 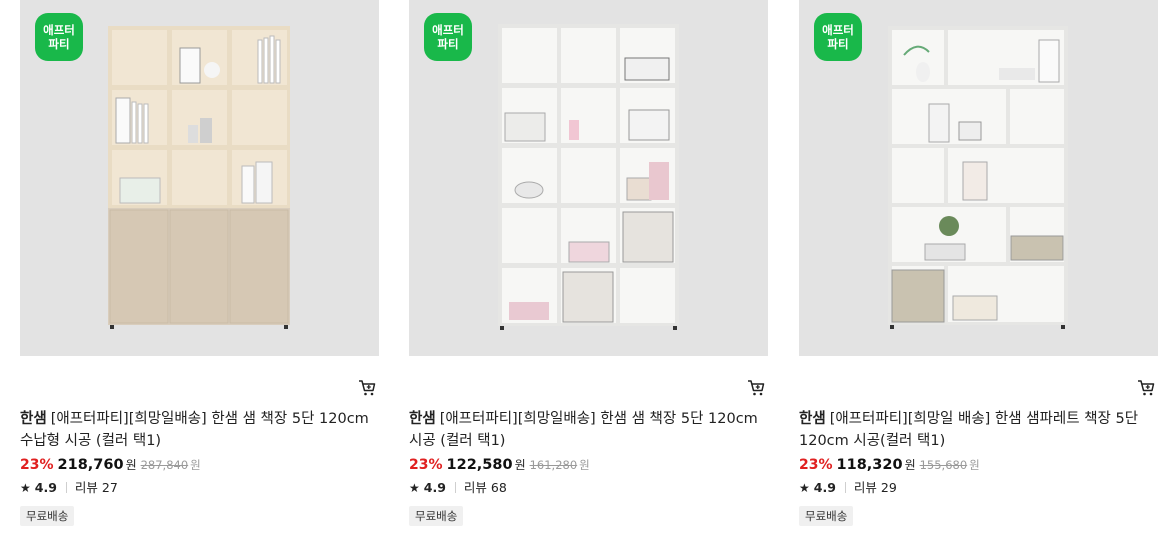 What do you see at coordinates (90, 465) in the screenshot?
I see `sale-price: 218,760` at bounding box center [90, 465].